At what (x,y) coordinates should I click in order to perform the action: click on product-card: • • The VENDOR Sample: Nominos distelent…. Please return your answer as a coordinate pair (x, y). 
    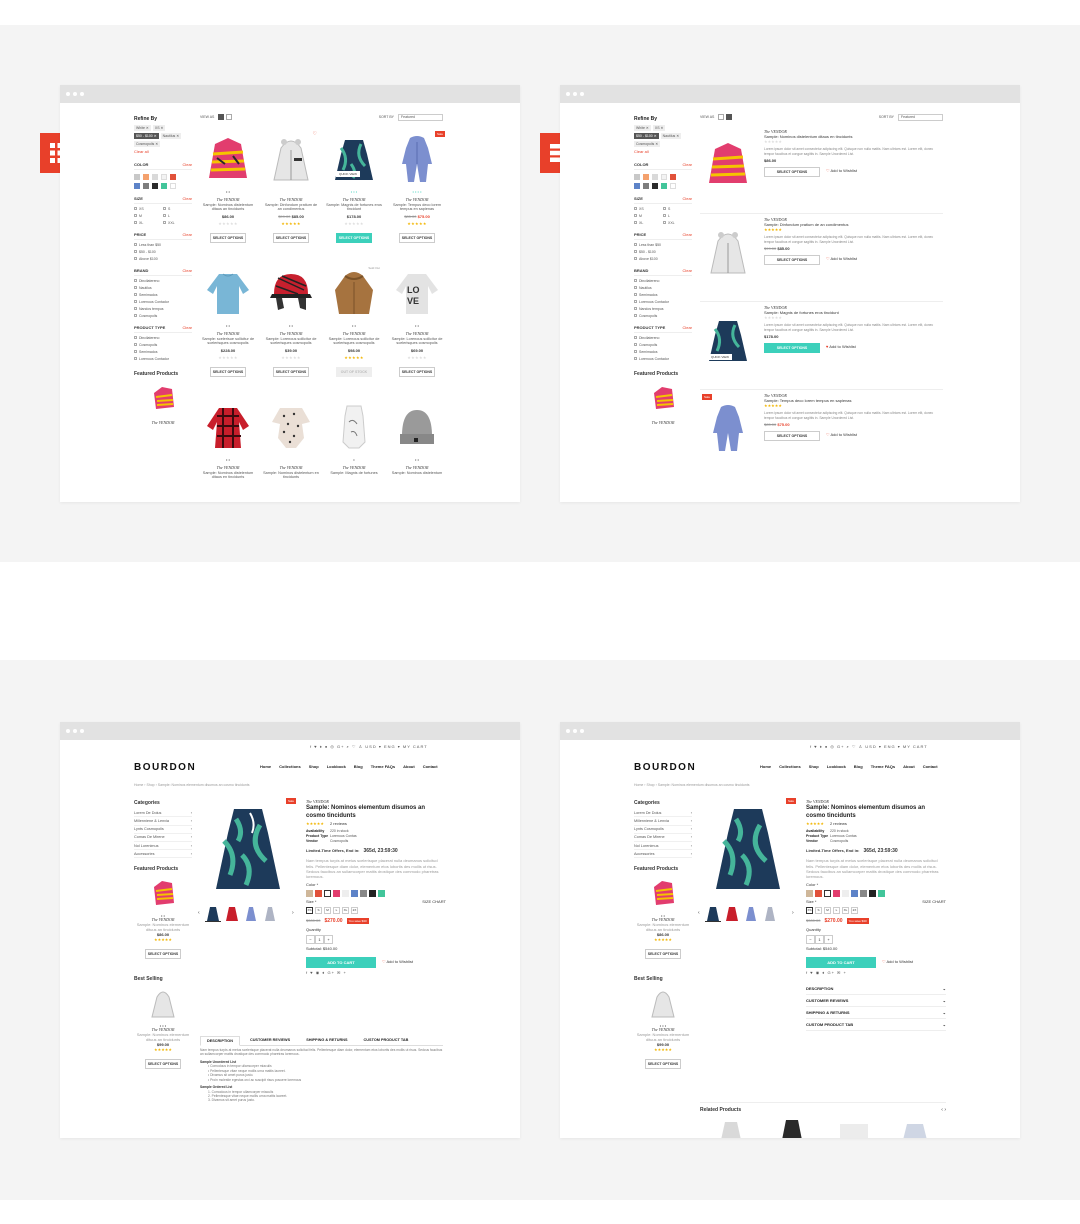
    Looking at the image, I should click on (417, 450).